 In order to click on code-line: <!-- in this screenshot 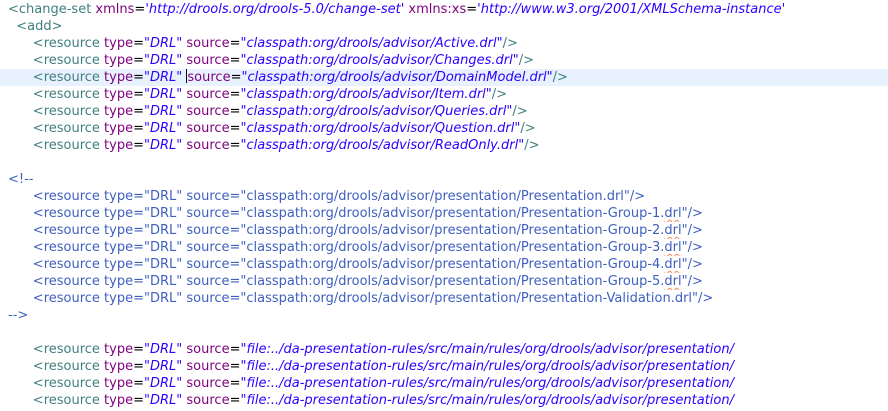, I will do `click(444, 179)`.